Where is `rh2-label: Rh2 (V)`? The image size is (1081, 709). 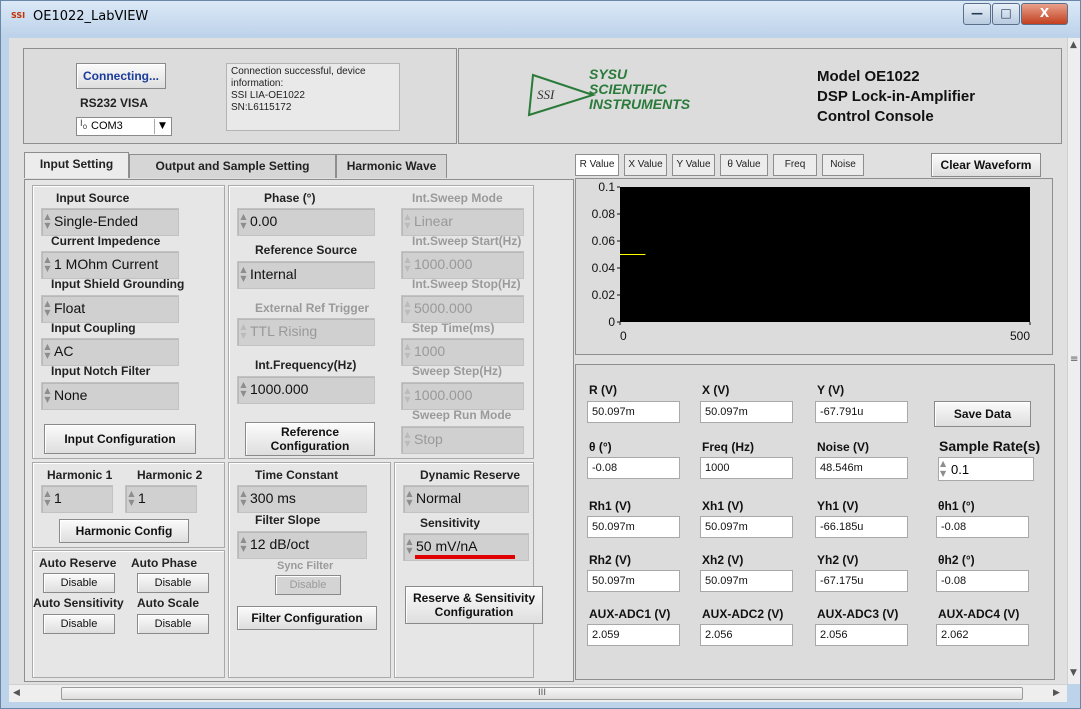 rh2-label: Rh2 (V) is located at coordinates (610, 560).